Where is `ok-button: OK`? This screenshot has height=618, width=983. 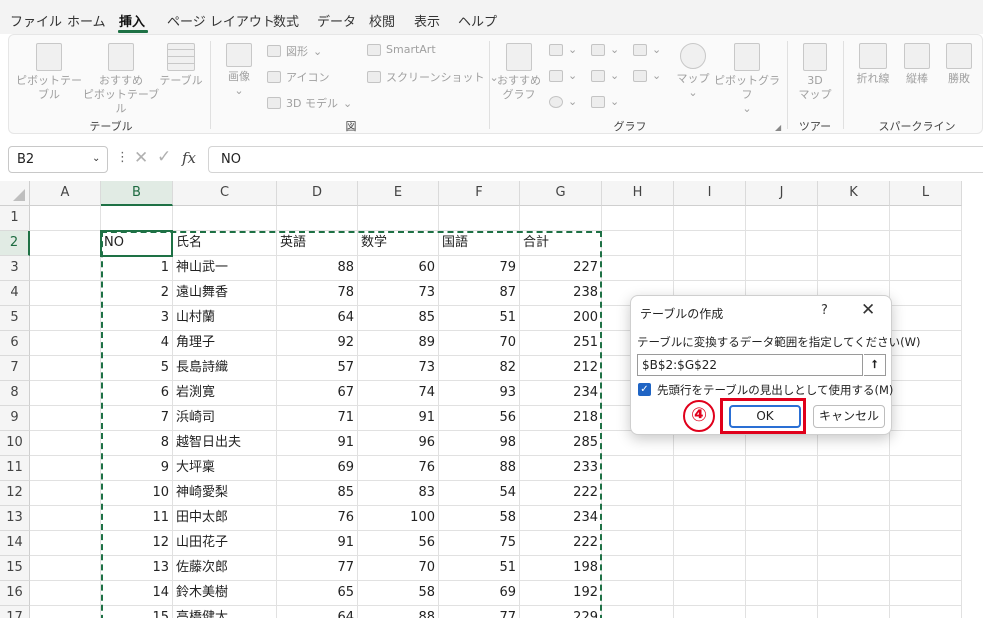 ok-button: OK is located at coordinates (765, 416).